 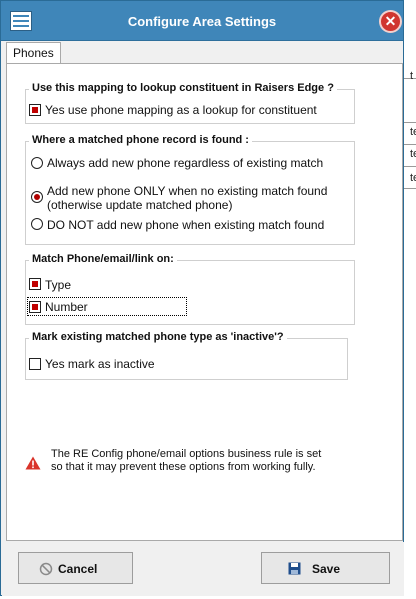 I want to click on lookup-checkbox, so click(x=35, y=110).